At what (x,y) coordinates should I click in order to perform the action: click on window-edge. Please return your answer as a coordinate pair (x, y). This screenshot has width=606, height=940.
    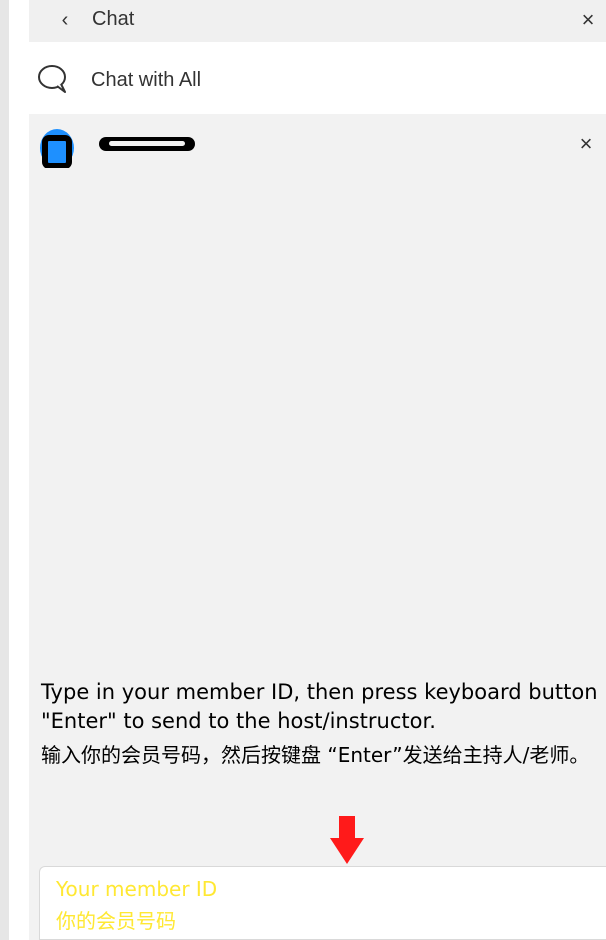
    Looking at the image, I should click on (4, 470).